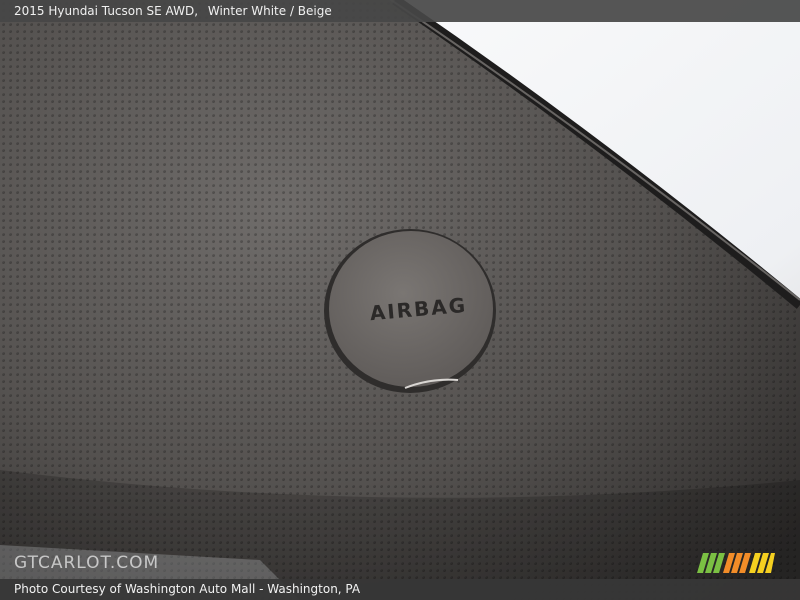 The width and height of the screenshot is (800, 600). What do you see at coordinates (269, 11) in the screenshot?
I see `vehicle-color: Winter White / Beige` at bounding box center [269, 11].